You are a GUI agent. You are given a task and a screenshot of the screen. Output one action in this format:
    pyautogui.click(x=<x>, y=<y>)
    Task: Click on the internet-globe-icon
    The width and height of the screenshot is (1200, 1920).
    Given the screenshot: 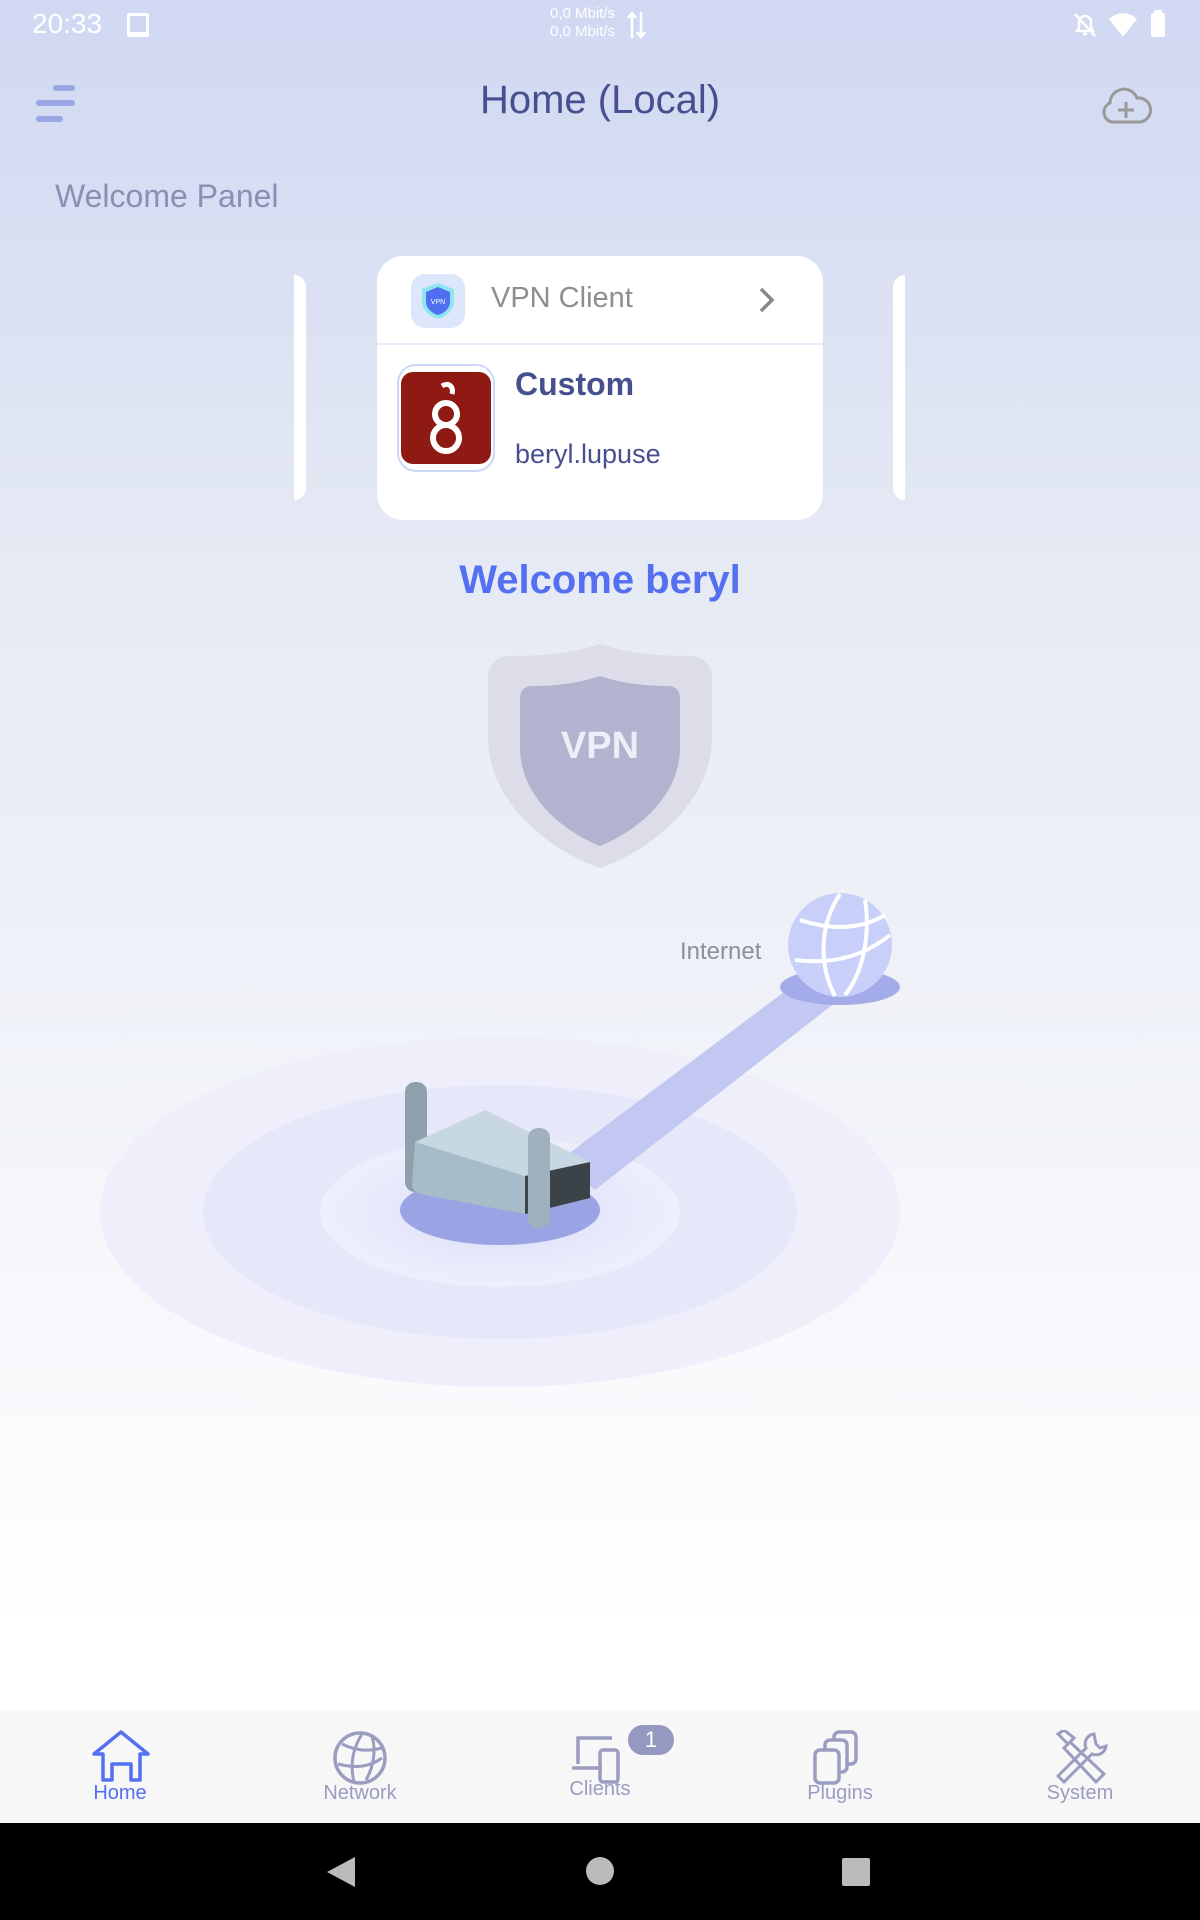 What is the action you would take?
    pyautogui.click(x=840, y=944)
    